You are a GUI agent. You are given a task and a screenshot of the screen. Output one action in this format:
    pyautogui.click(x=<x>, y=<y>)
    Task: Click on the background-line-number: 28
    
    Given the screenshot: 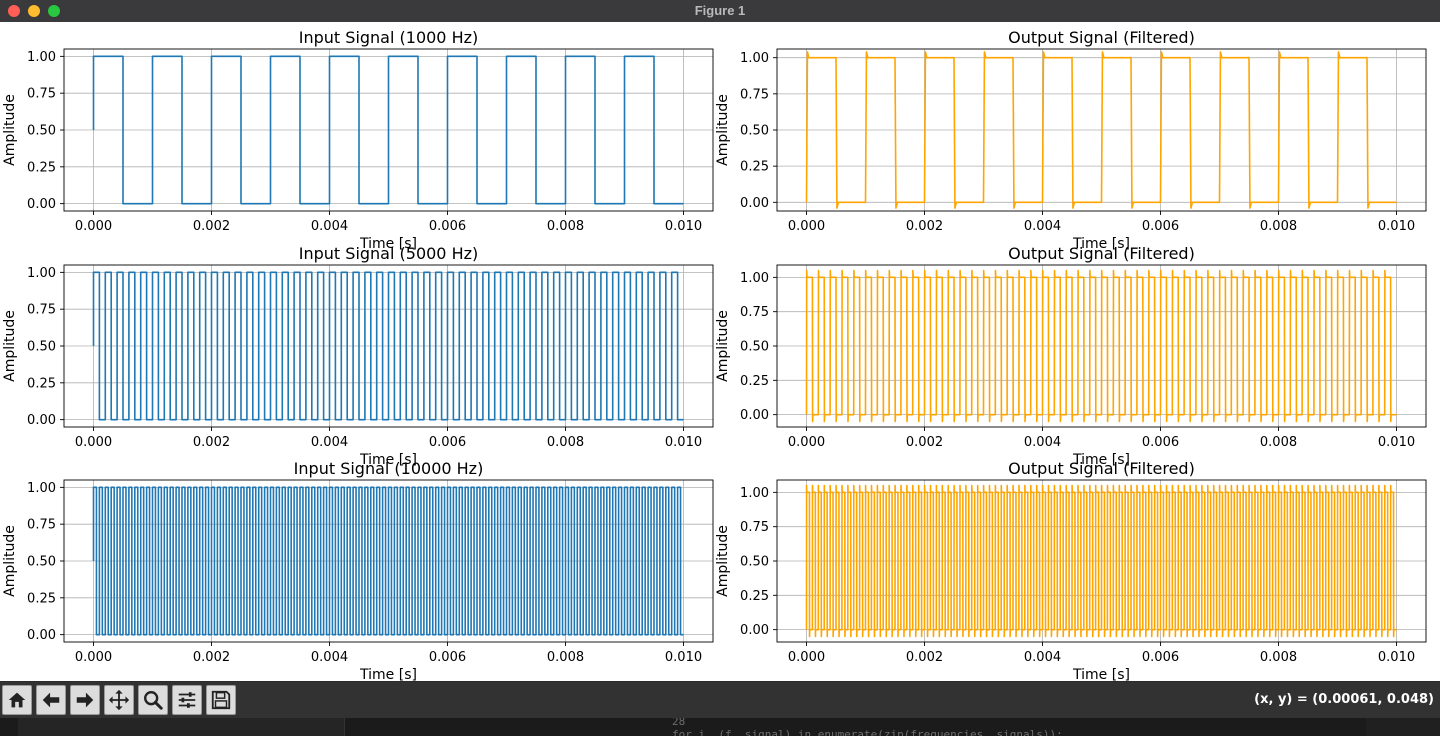 What is the action you would take?
    pyautogui.click(x=679, y=723)
    